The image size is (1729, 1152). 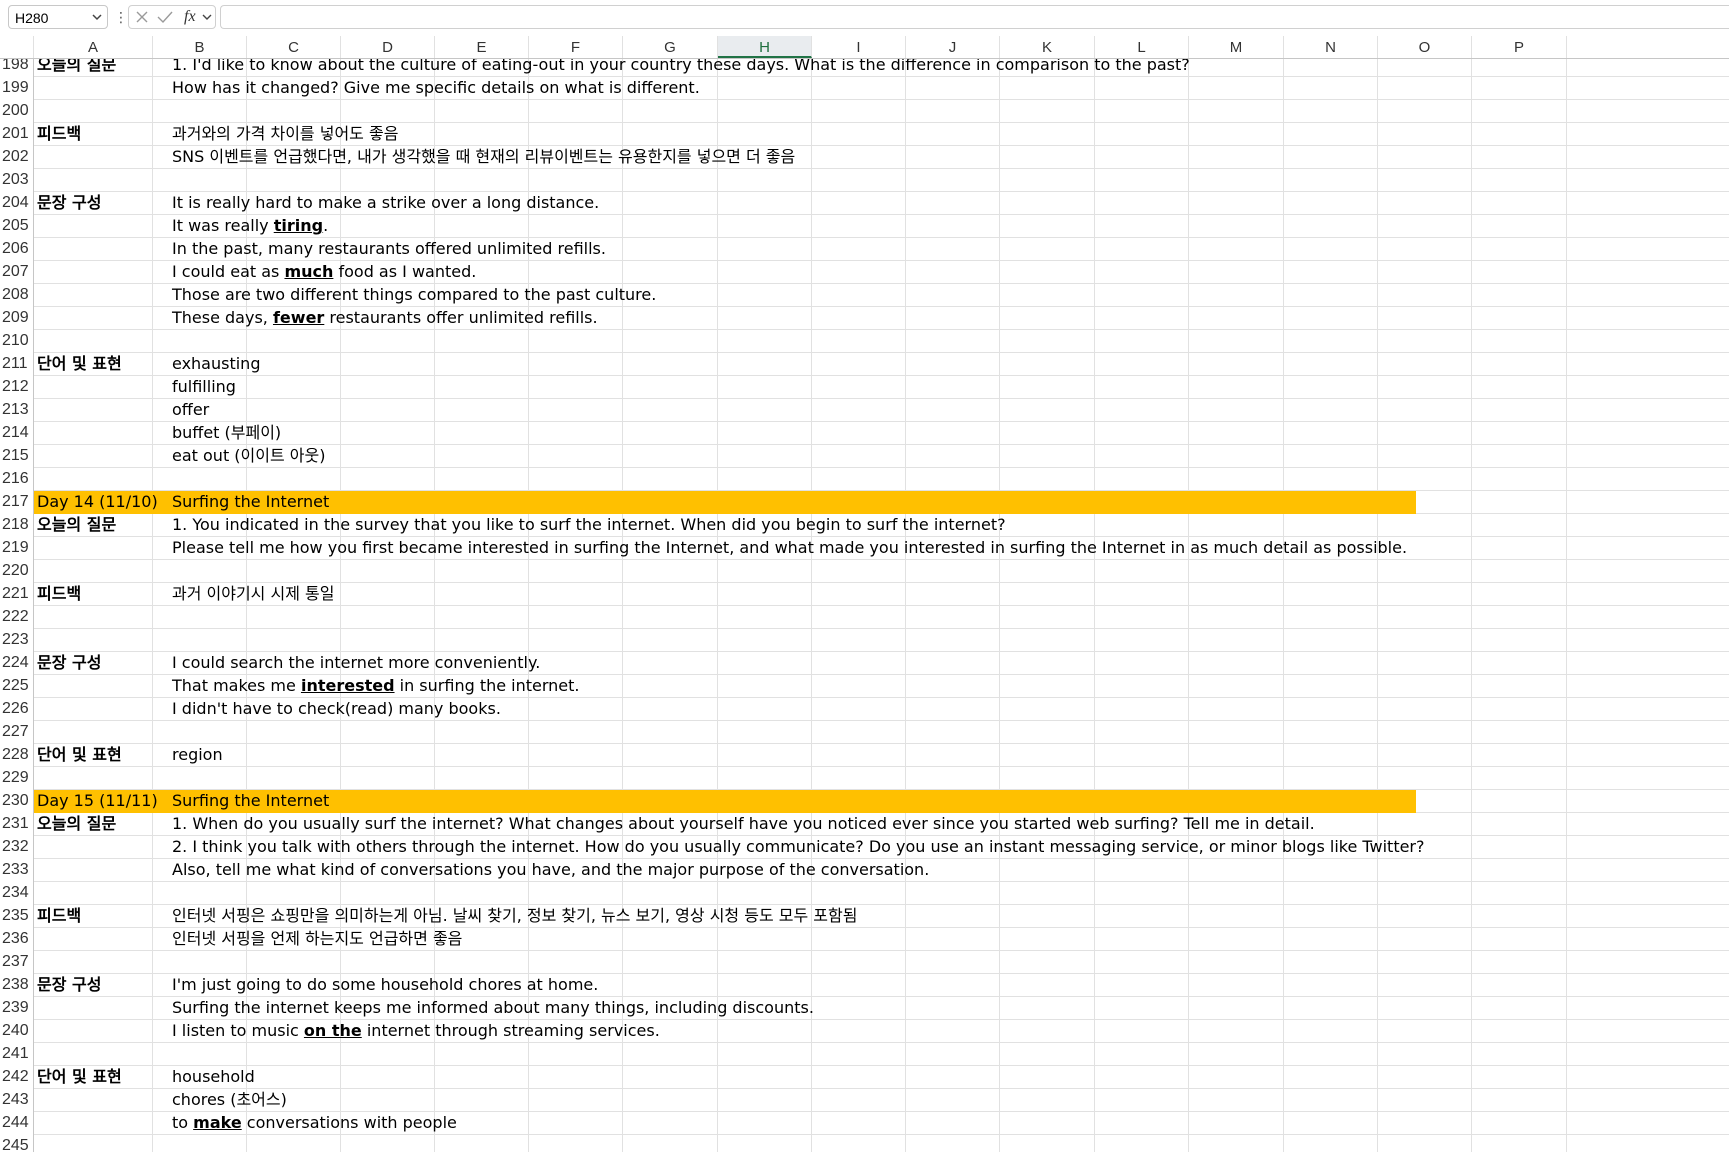 What do you see at coordinates (864, 502) in the screenshot?
I see `table-row: 217 Day 14 (11/10) Surfing the Internet` at bounding box center [864, 502].